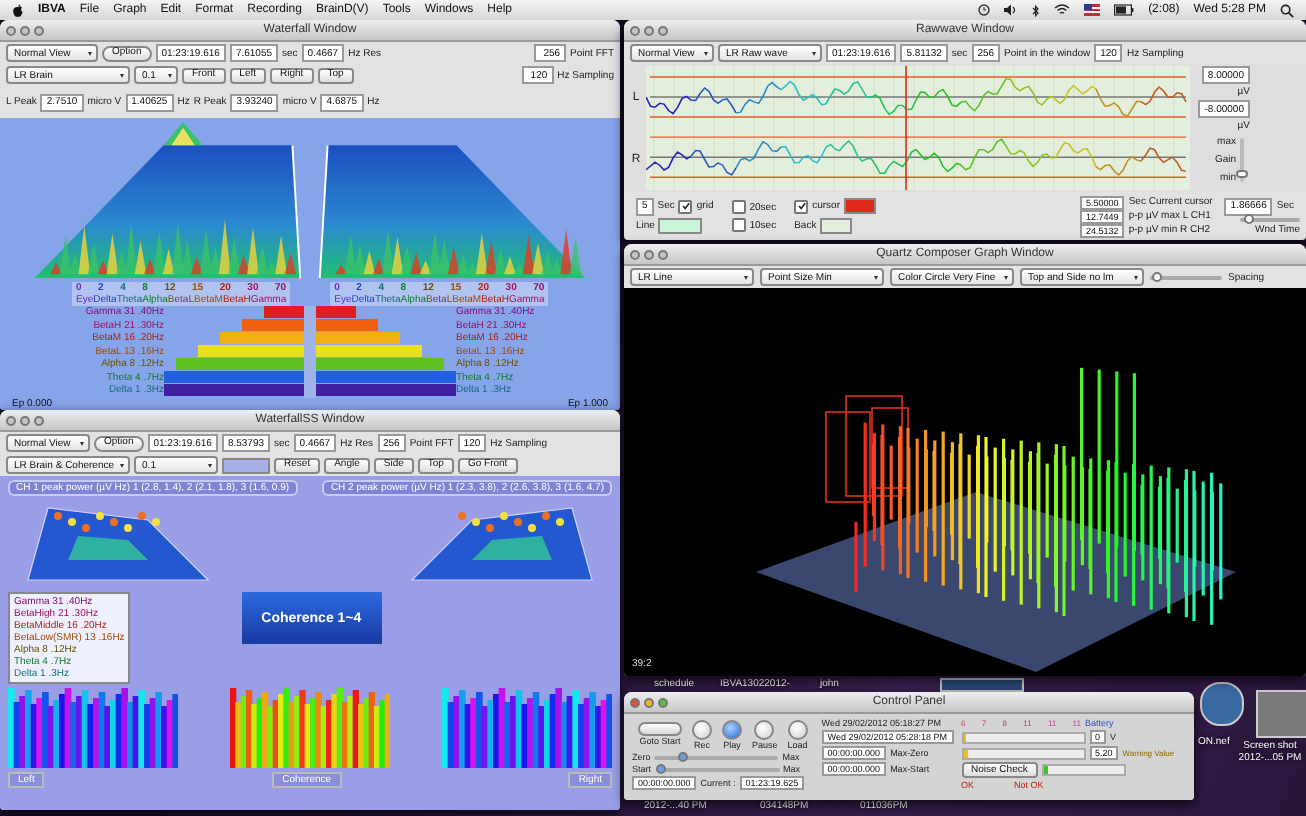 This screenshot has height=816, width=1306. What do you see at coordinates (1281, 714) in the screenshot?
I see `image-thumbnail` at bounding box center [1281, 714].